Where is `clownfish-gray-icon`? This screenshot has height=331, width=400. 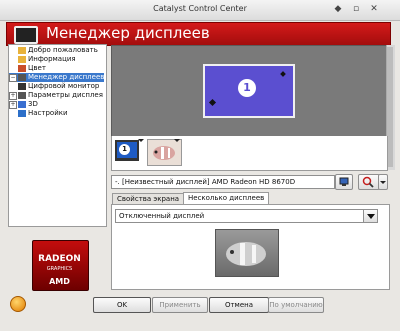 clownfish-gray-icon is located at coordinates (246, 254).